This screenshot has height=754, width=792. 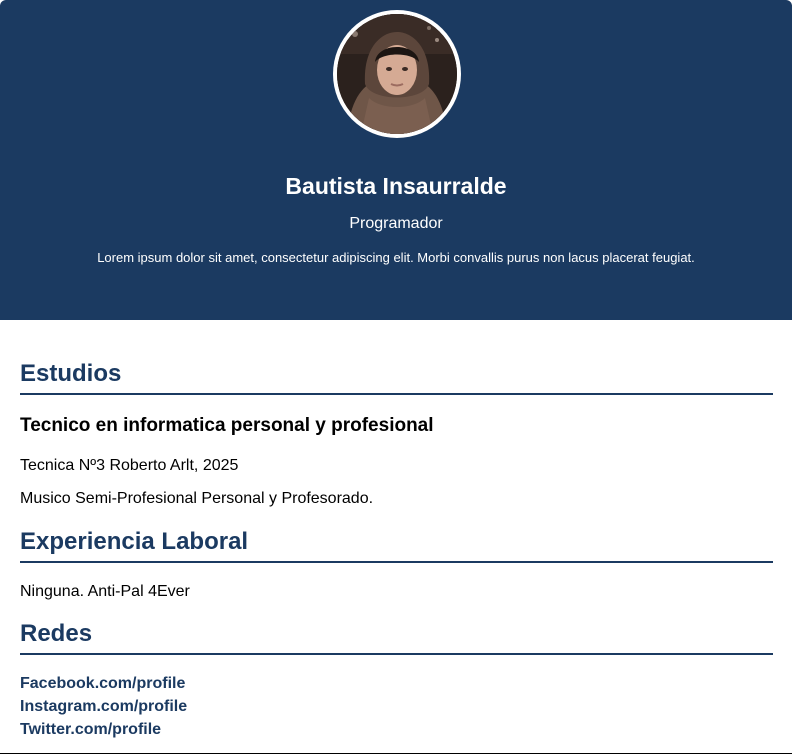 I want to click on social-link-twitter: Twitter.com/profile, so click(x=90, y=730).